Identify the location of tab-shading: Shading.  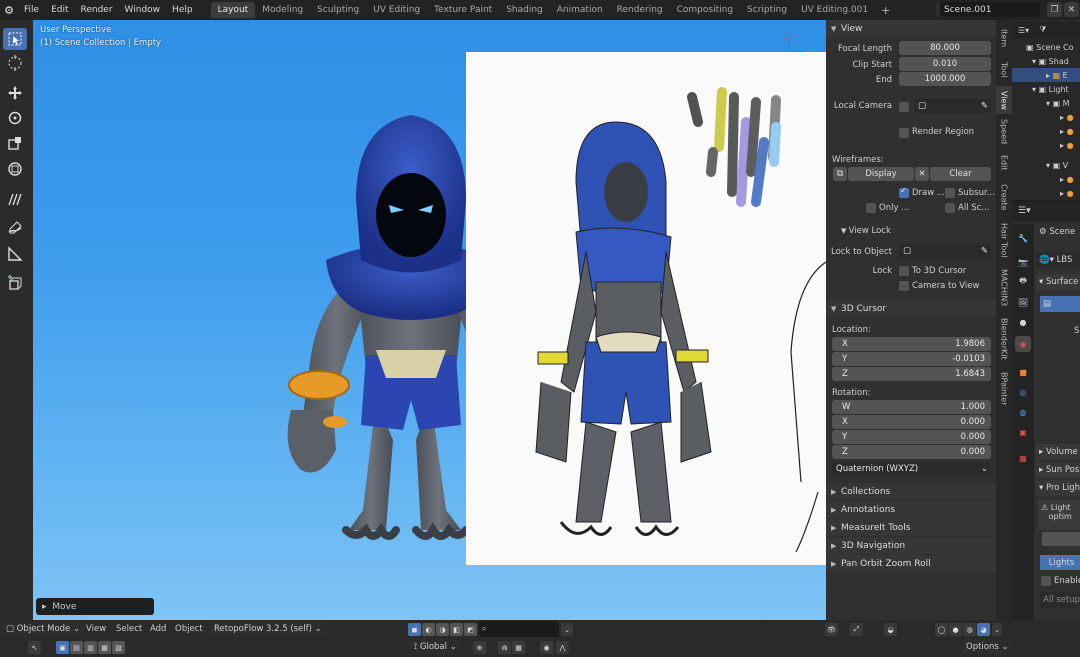
(524, 10).